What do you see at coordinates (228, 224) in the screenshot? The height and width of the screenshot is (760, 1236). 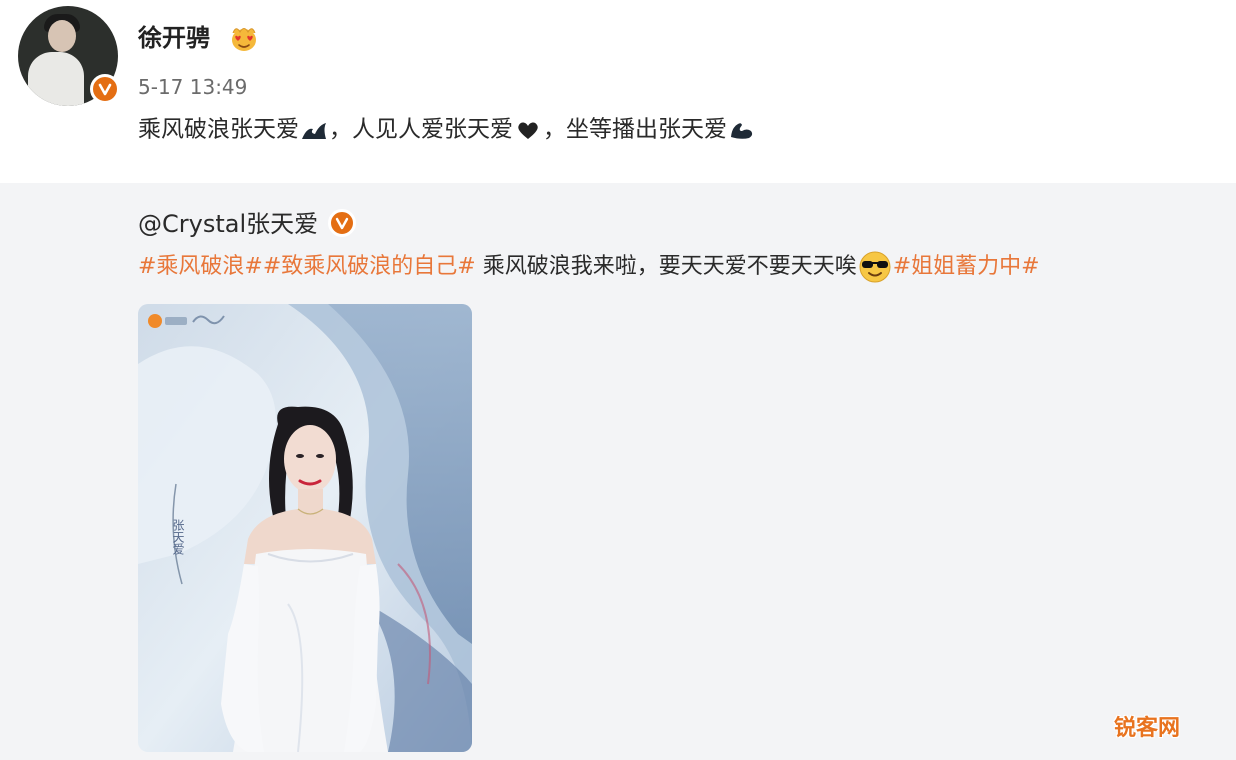 I see `repost-author-mention: @Crystal张天爱` at bounding box center [228, 224].